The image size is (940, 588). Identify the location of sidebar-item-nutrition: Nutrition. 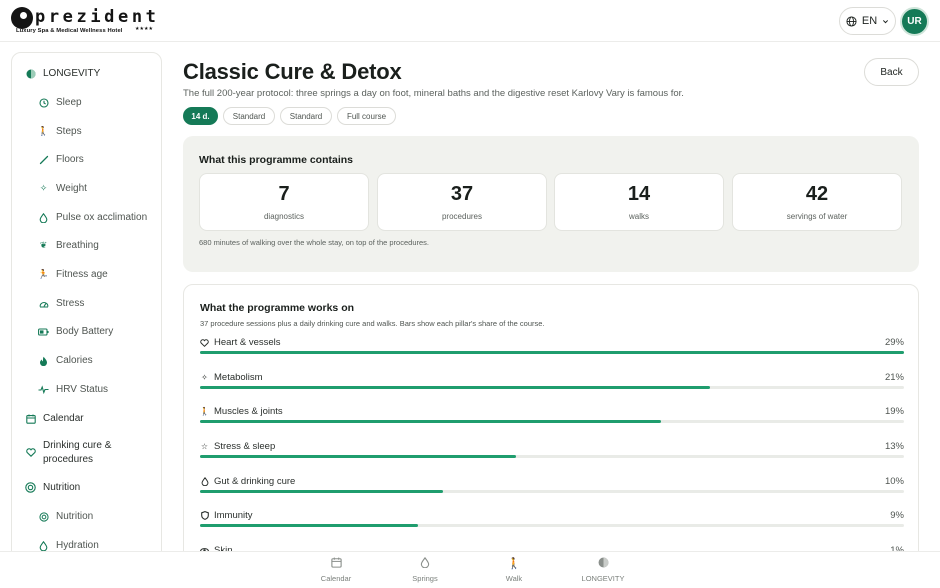
(52, 487).